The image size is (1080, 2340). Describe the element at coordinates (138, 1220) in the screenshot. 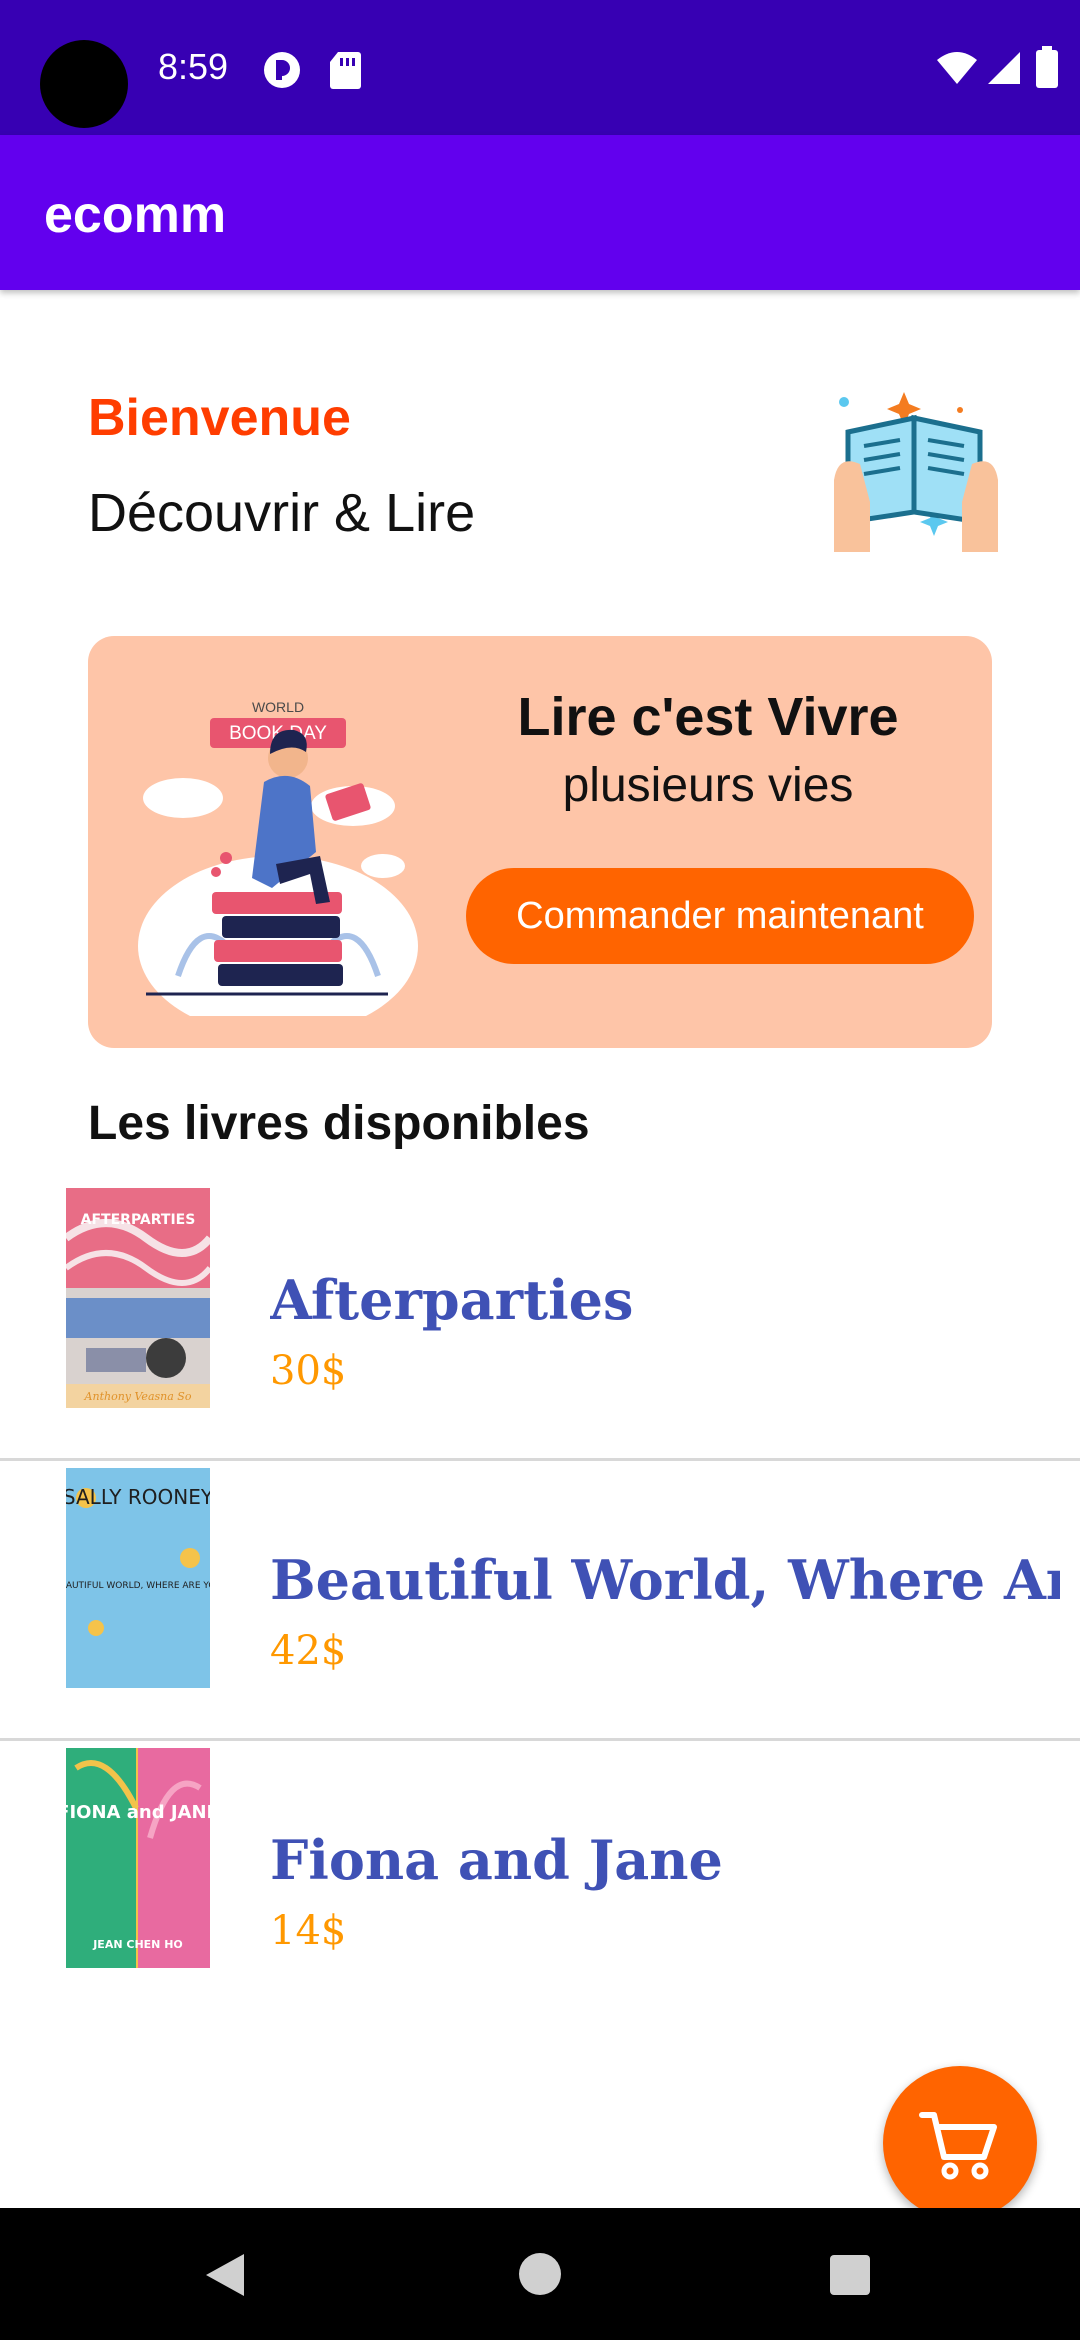

I see `cover-title-text: AFTERPARTIES` at that location.